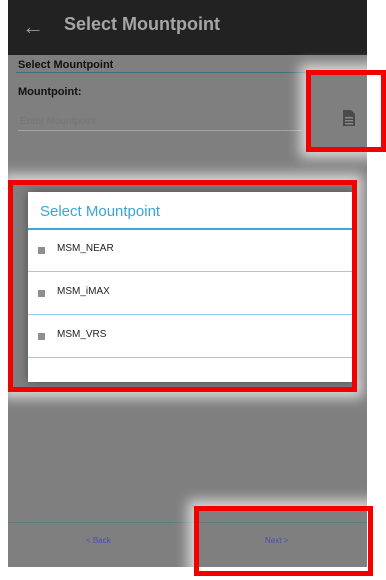 The height and width of the screenshot is (580, 386). I want to click on highlight-next-button, so click(283, 541).